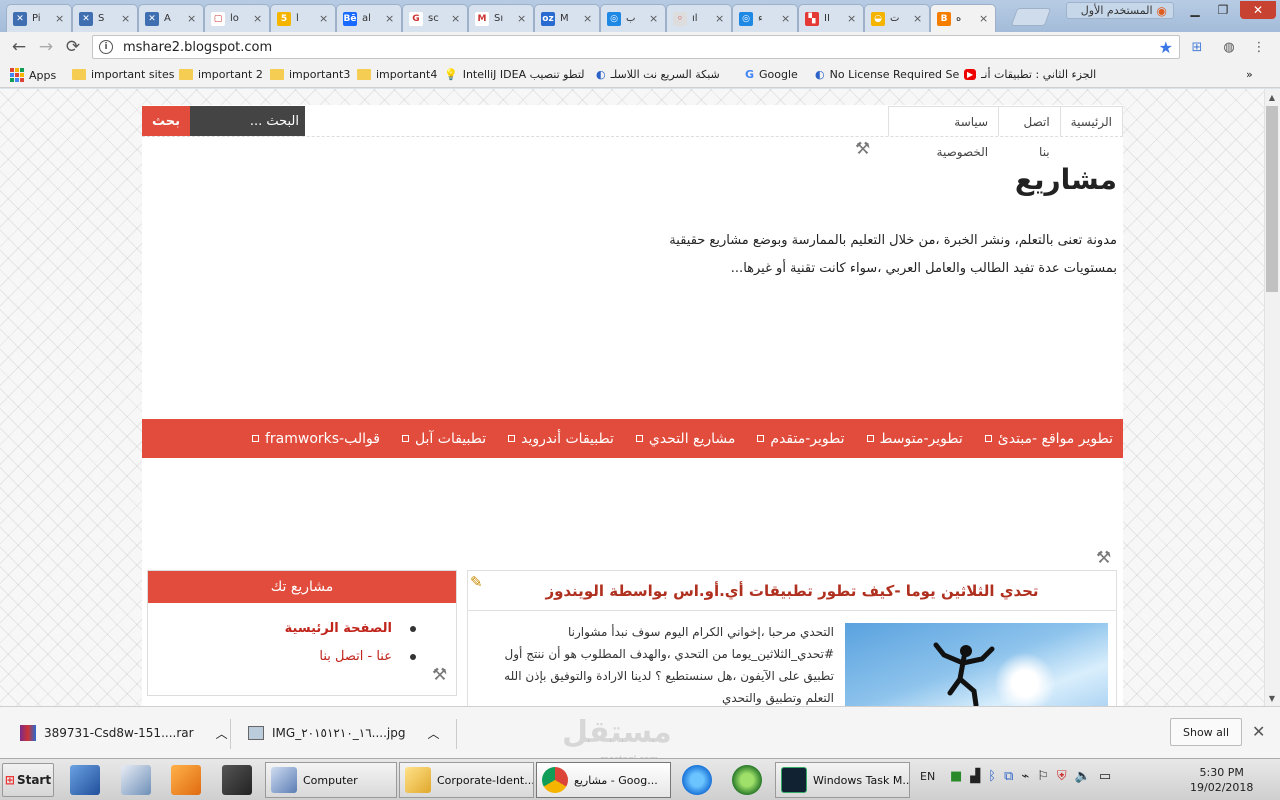 This screenshot has height=800, width=1280. Describe the element at coordinates (975, 776) in the screenshot. I see `signal-icon: ▟` at that location.